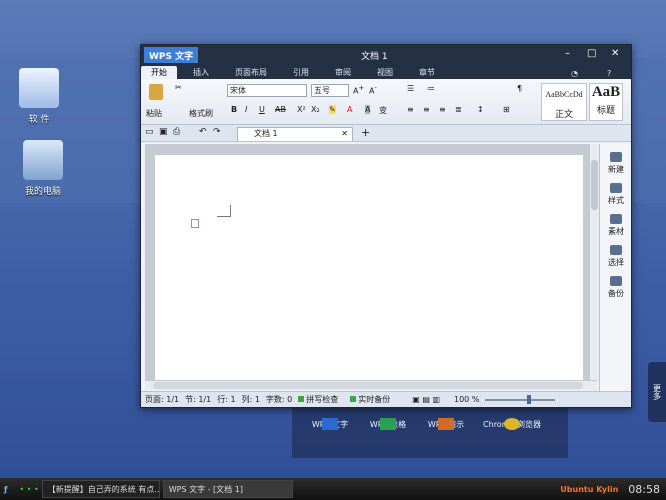 The image size is (666, 500). I want to click on taskpane-label: 样式, so click(616, 200).